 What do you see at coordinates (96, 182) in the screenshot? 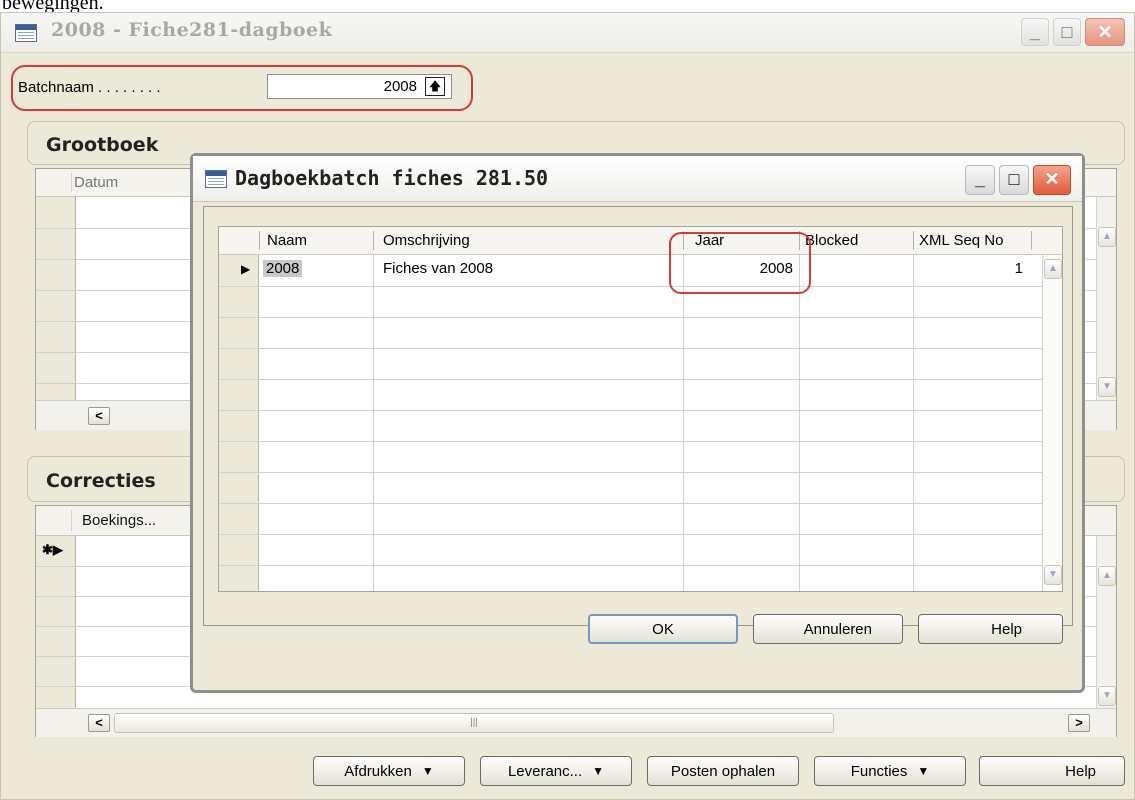
I see `column-header-datum: Datum` at bounding box center [96, 182].